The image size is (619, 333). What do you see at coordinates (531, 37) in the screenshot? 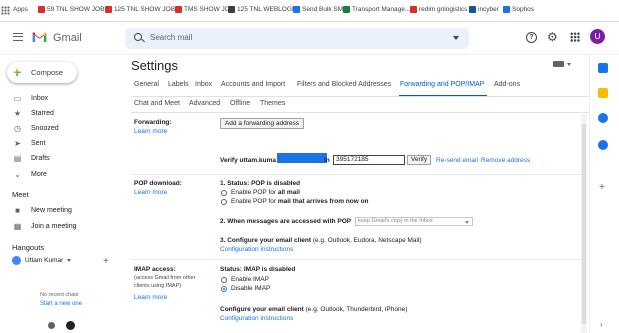
I see `help-icon: ?` at bounding box center [531, 37].